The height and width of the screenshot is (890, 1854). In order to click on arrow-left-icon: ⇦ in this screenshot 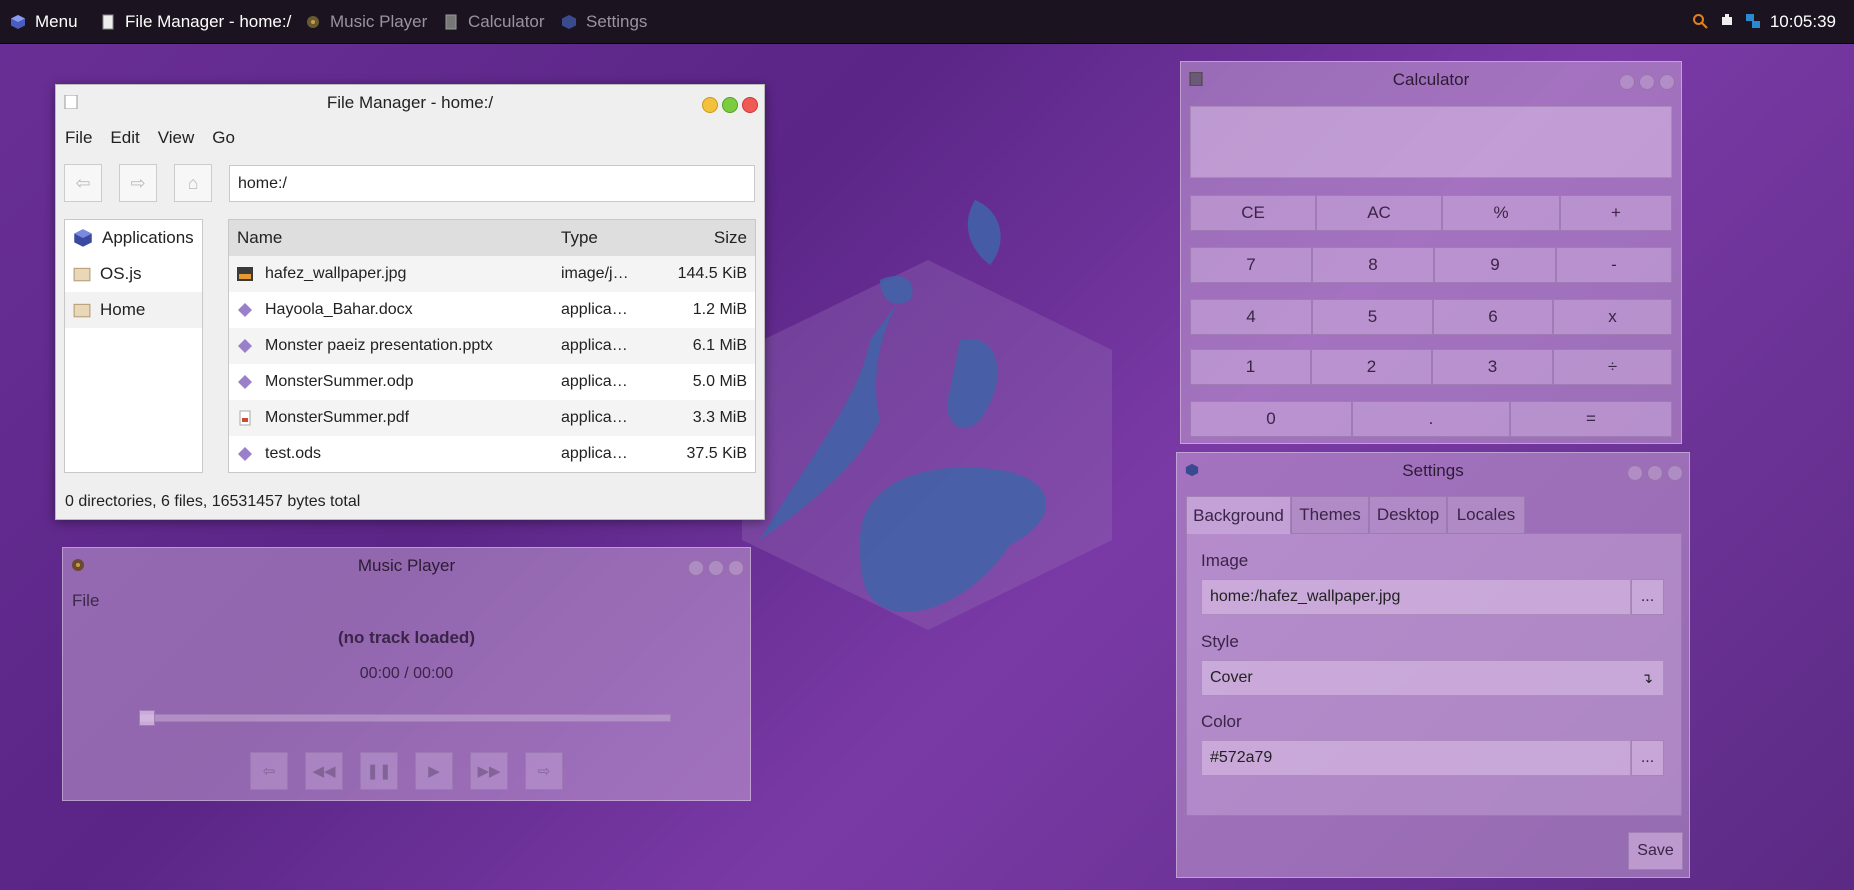, I will do `click(269, 771)`.